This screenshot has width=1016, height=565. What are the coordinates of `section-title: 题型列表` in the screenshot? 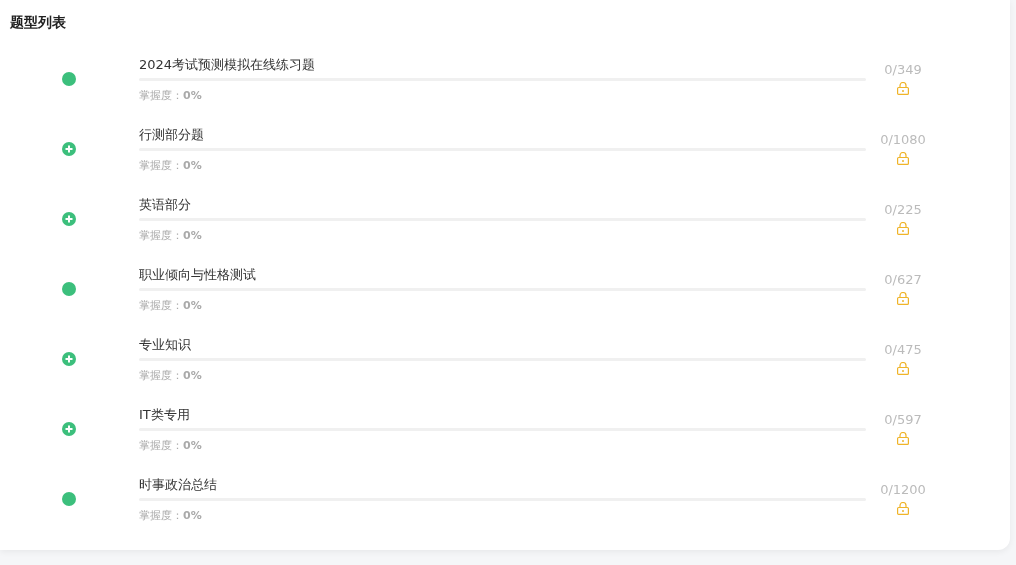 It's located at (38, 22).